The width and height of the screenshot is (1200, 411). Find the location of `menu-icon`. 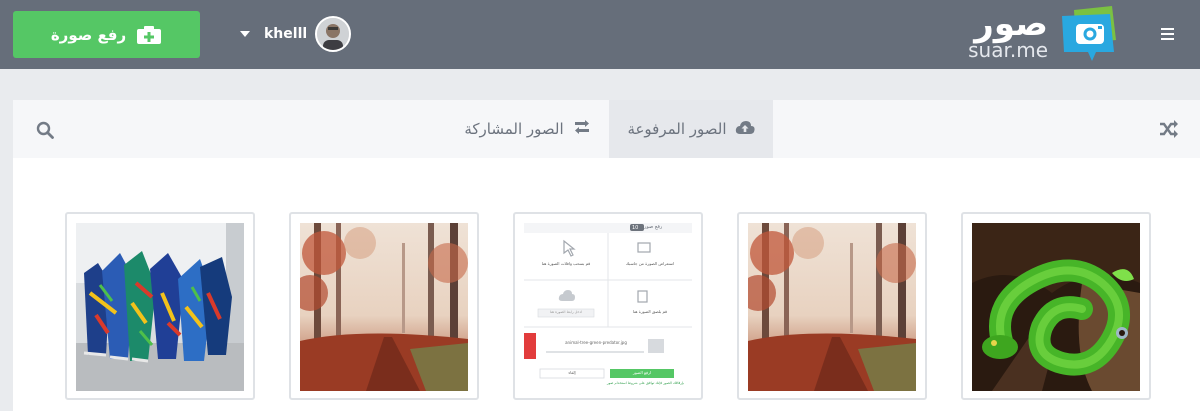

menu-icon is located at coordinates (1167, 34).